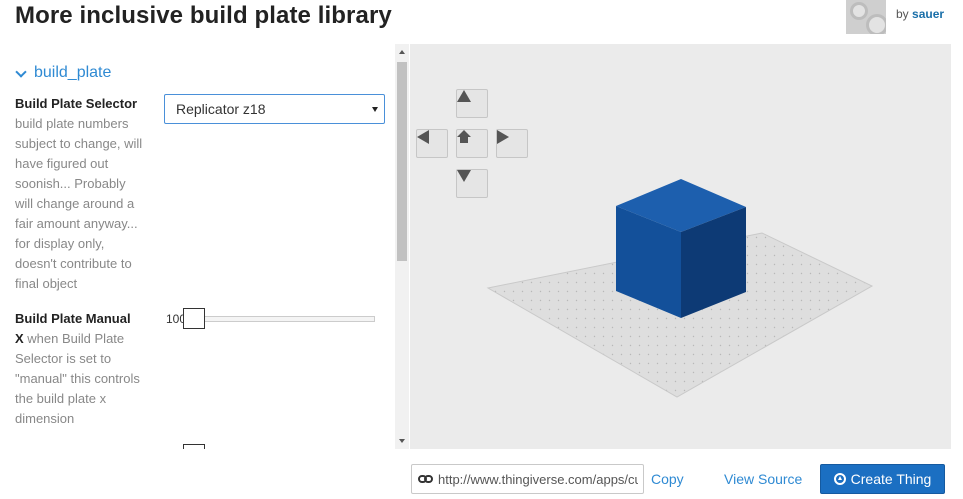 The width and height of the screenshot is (963, 499). Describe the element at coordinates (402, 161) in the screenshot. I see `scrollbar-thumb` at that location.